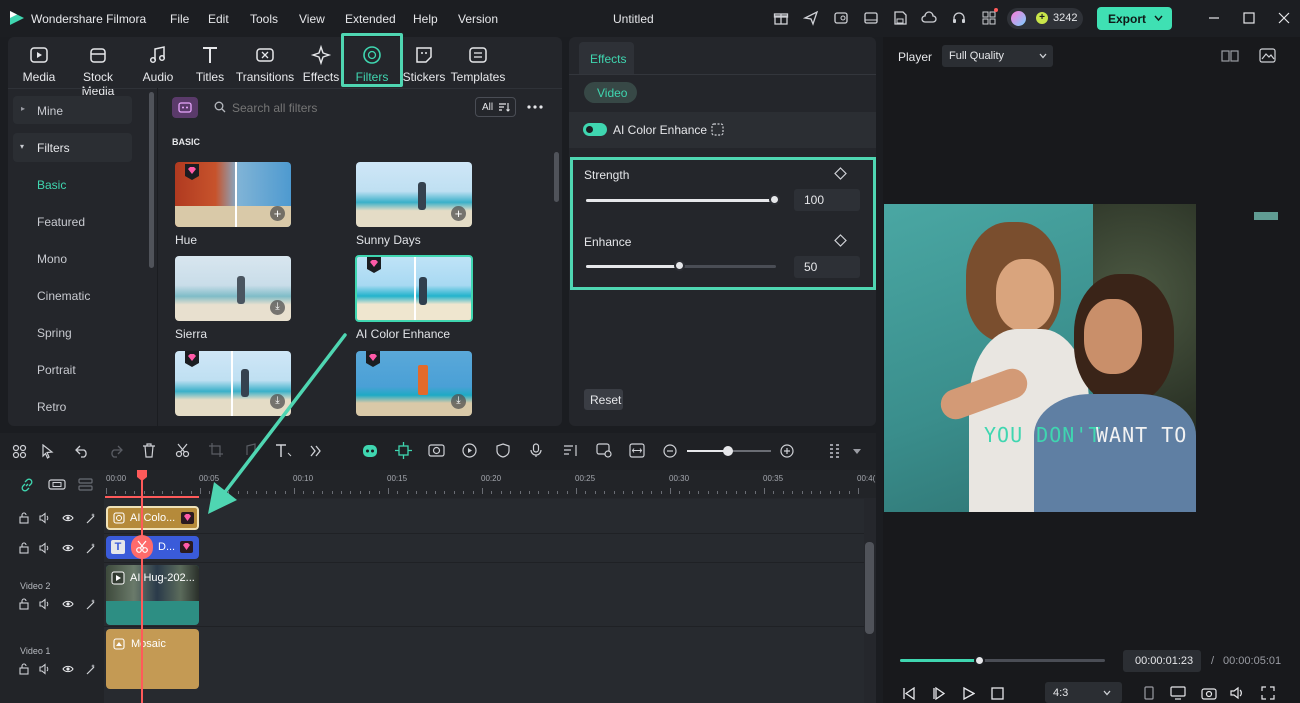 Image resolution: width=1300 pixels, height=703 pixels. What do you see at coordinates (835, 451) in the screenshot?
I see `grid-view-icon` at bounding box center [835, 451].